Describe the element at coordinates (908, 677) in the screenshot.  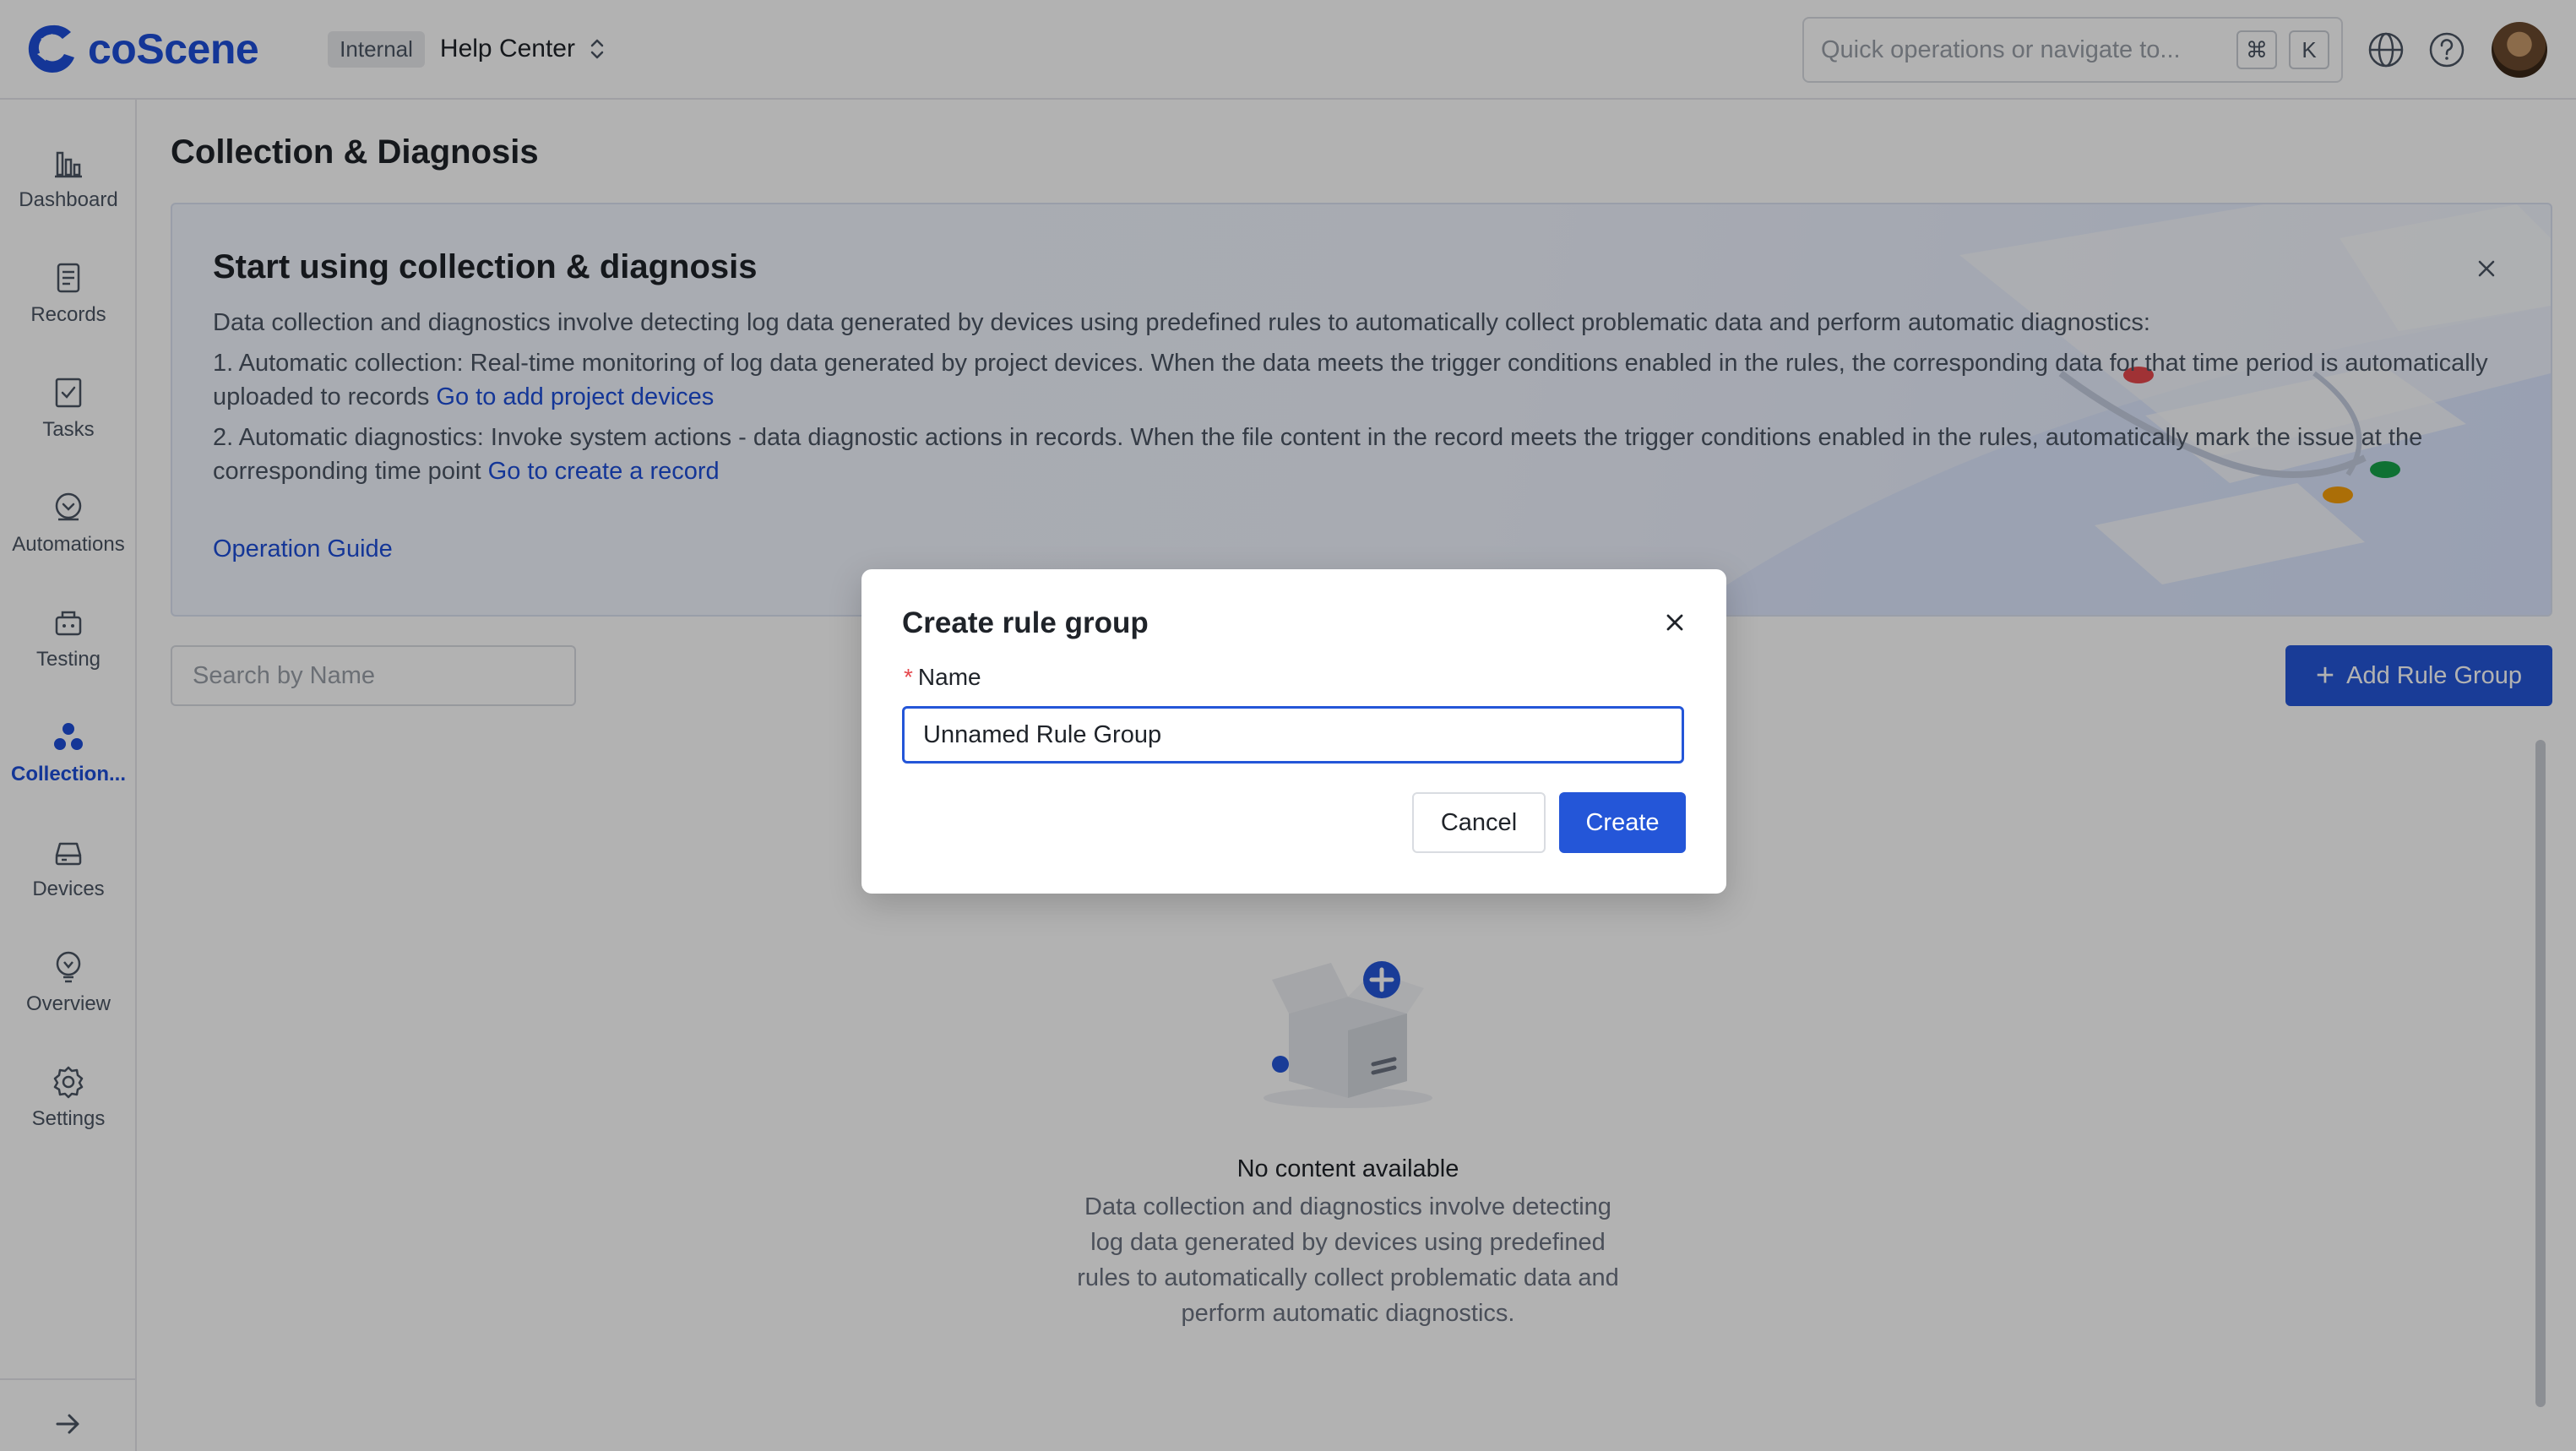
I see `required-mark: *` at that location.